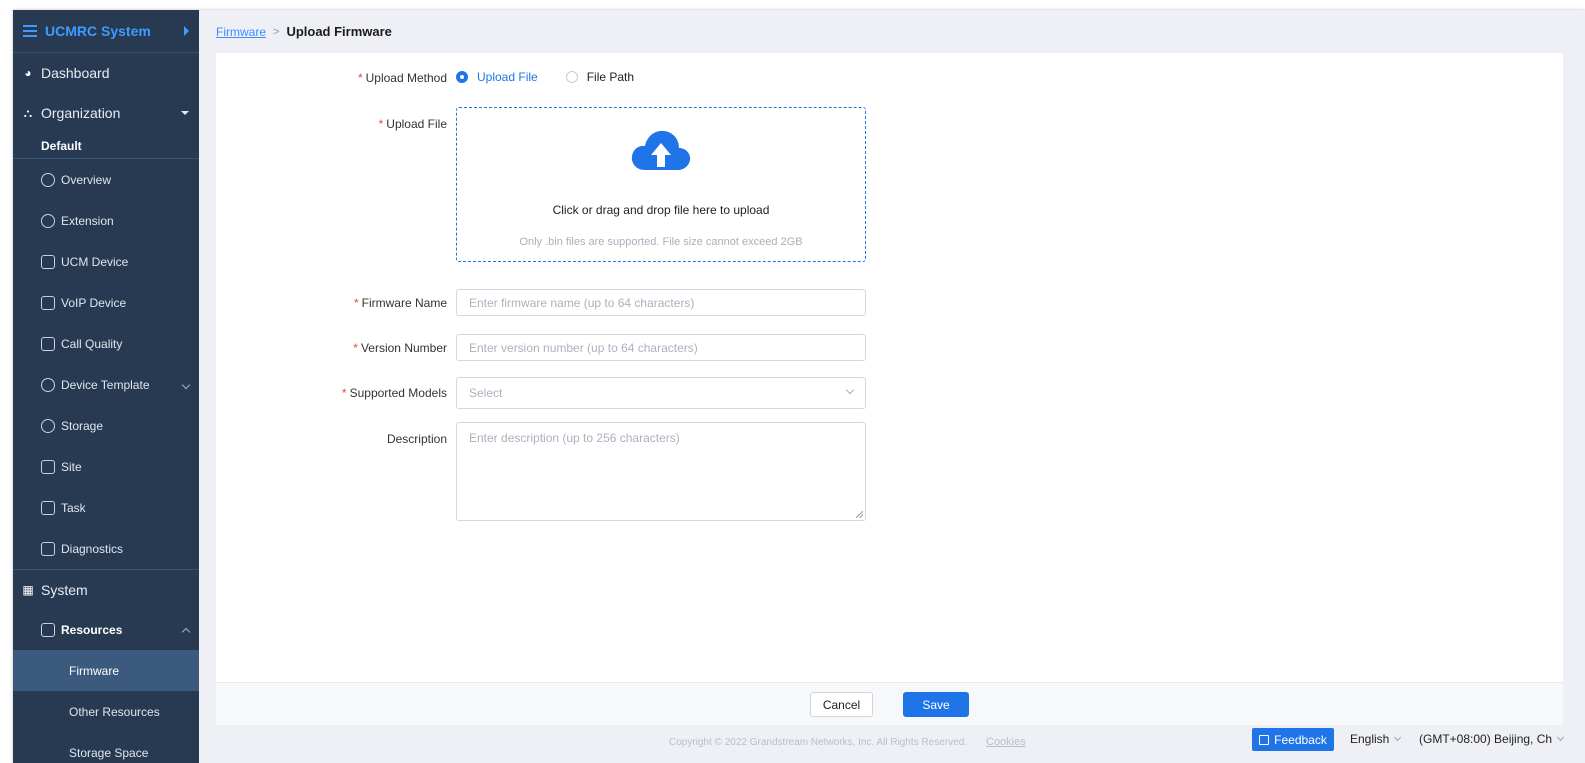 This screenshot has height=763, width=1585. What do you see at coordinates (106, 425) in the screenshot?
I see `sidebar-item-storage: Storage` at bounding box center [106, 425].